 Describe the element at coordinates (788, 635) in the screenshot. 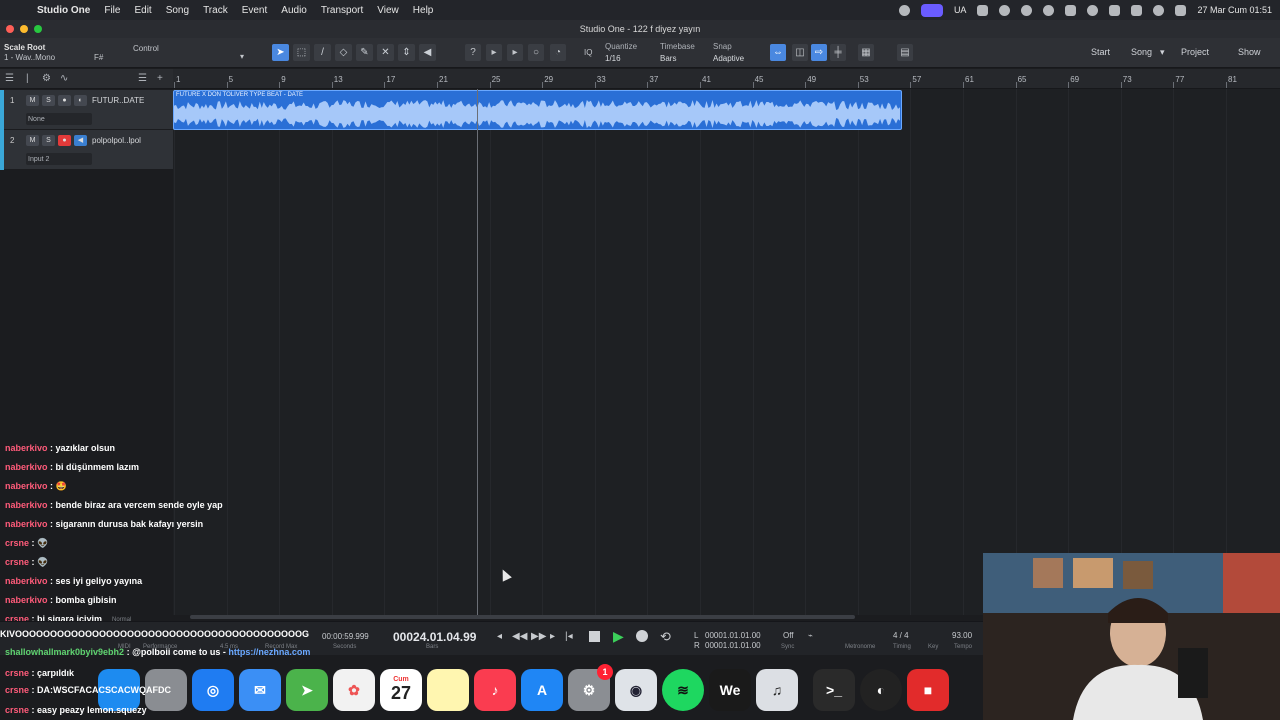

I see `sync-value: Off` at that location.